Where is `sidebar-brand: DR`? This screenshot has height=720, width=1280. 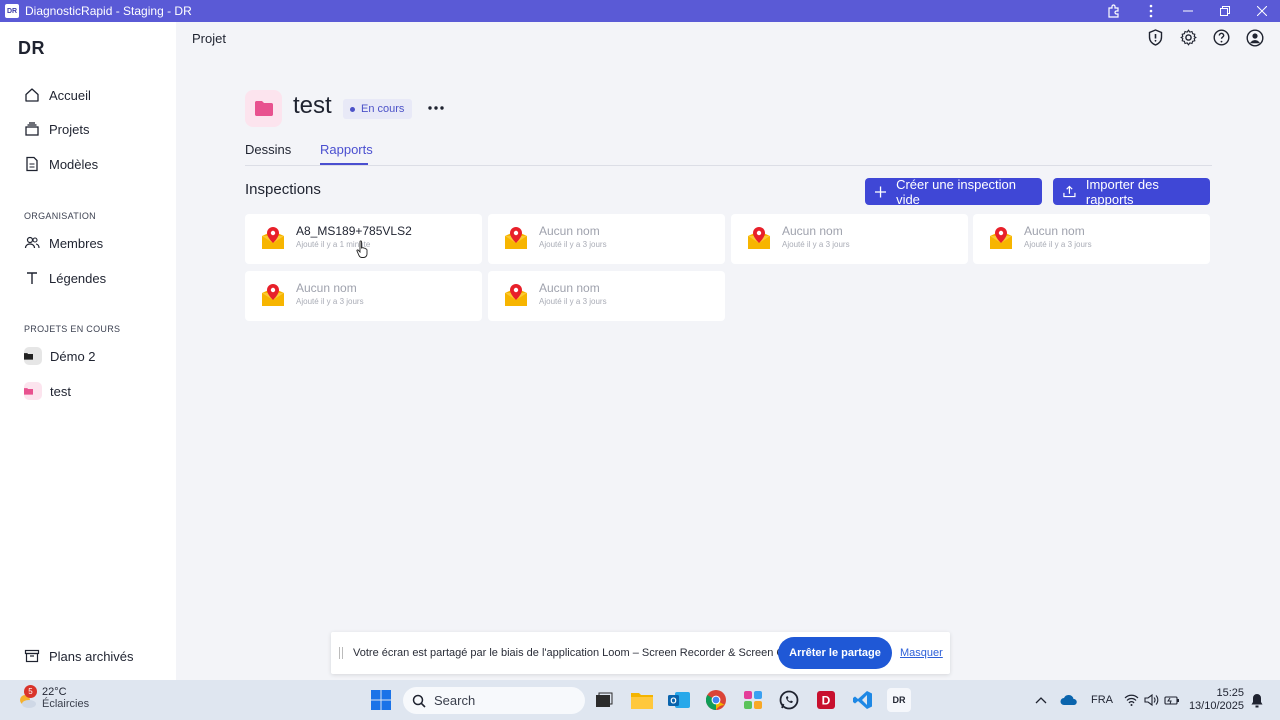
sidebar-brand: DR is located at coordinates (31, 48).